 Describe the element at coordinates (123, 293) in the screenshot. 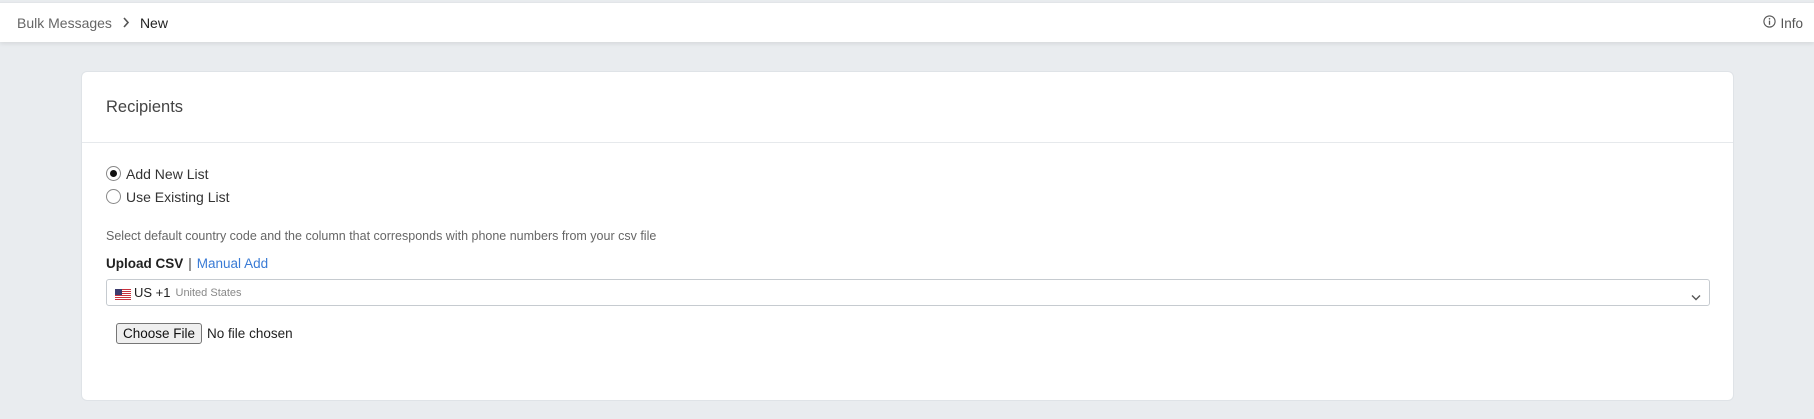

I see `us-flag-icon` at that location.